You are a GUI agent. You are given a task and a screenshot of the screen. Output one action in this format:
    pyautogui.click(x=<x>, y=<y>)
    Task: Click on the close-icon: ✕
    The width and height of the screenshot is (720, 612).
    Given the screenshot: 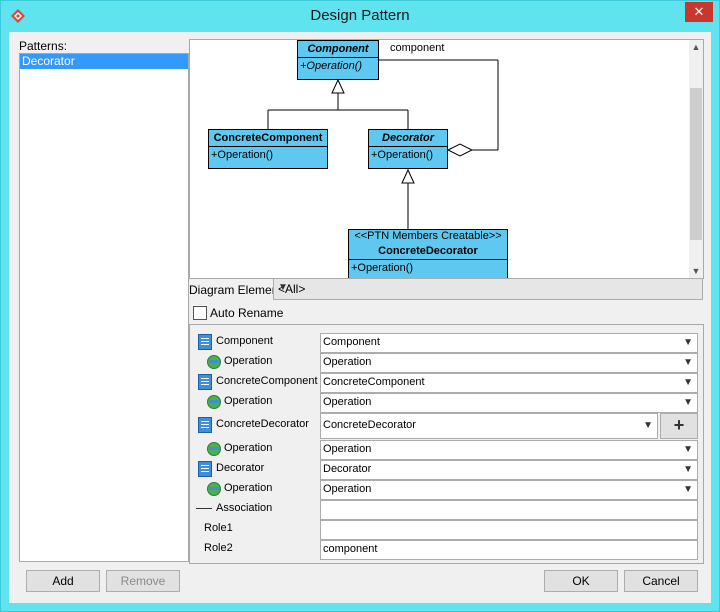 What is the action you would take?
    pyautogui.click(x=699, y=11)
    